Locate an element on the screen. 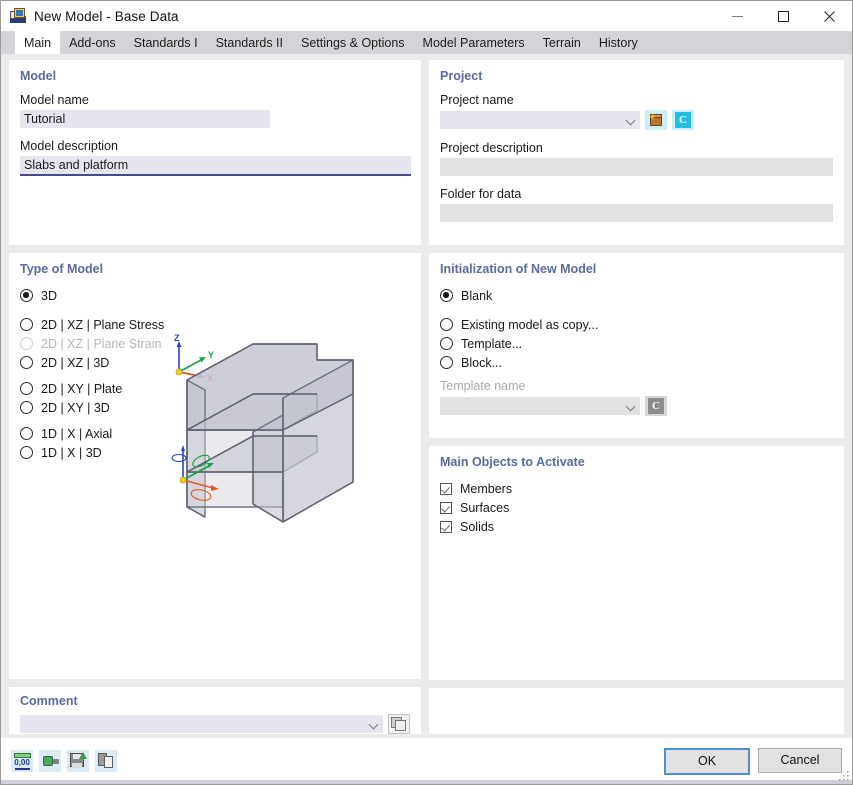 The height and width of the screenshot is (785, 853). radio-1d-x-3d-label: 1D | X | 3D is located at coordinates (71, 452).